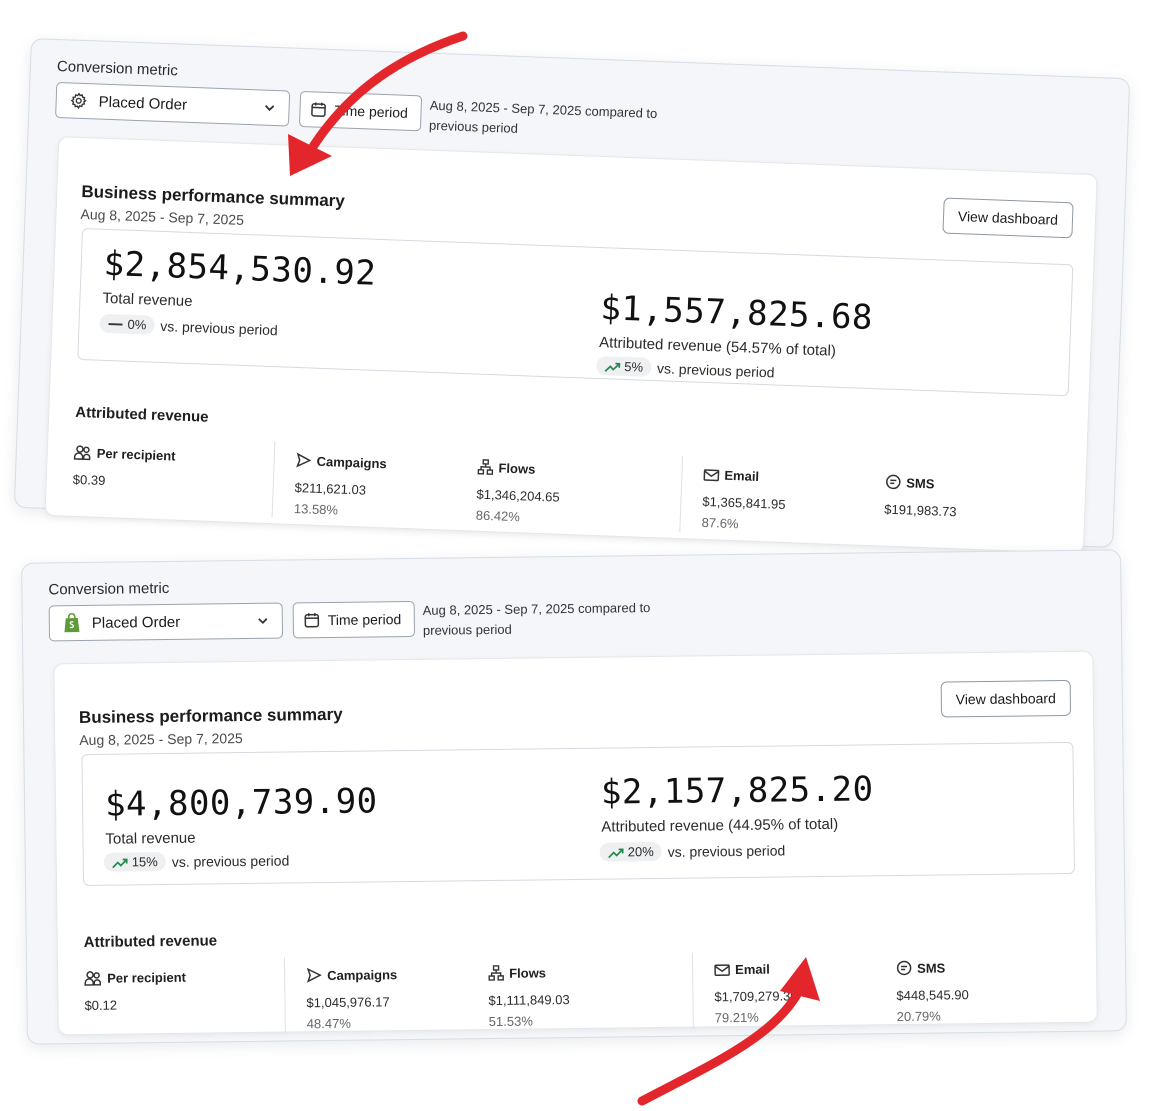 The width and height of the screenshot is (1151, 1111). I want to click on metric-per-recipient: Per recipient $0.39, so click(124, 467).